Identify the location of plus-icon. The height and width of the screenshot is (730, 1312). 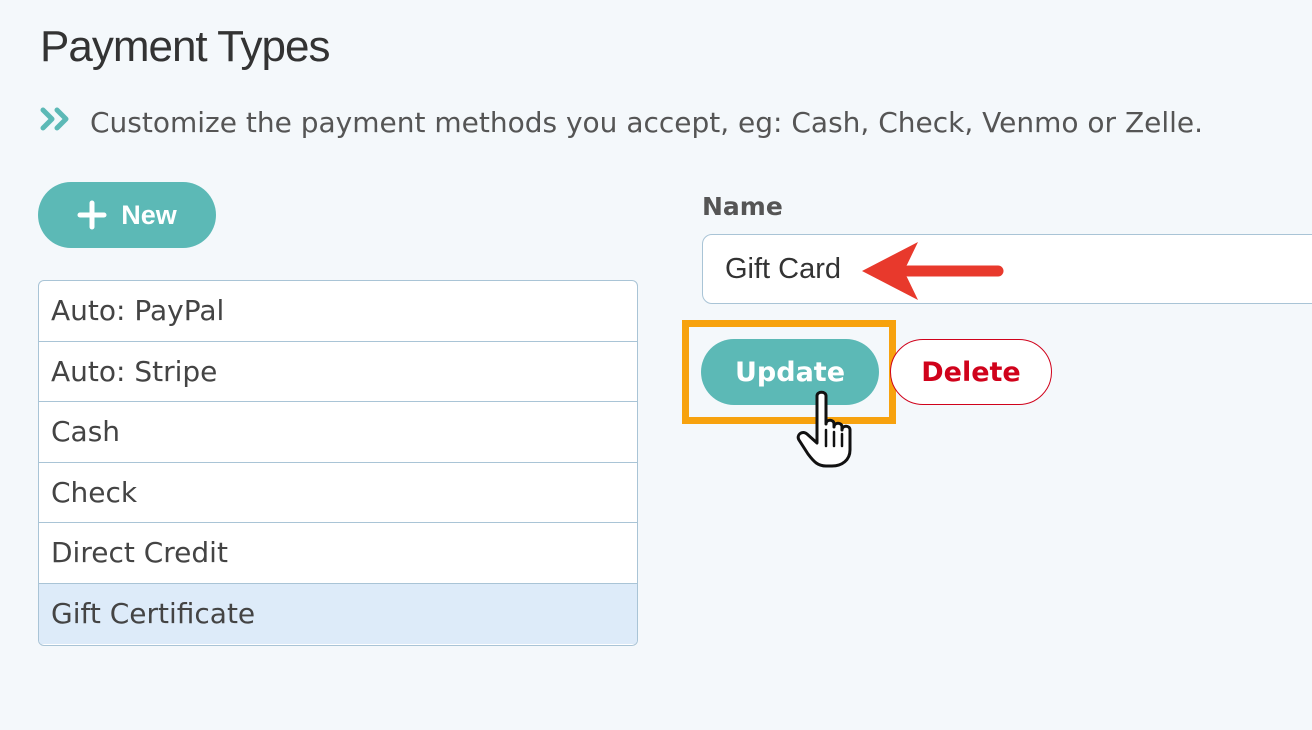
(92, 215).